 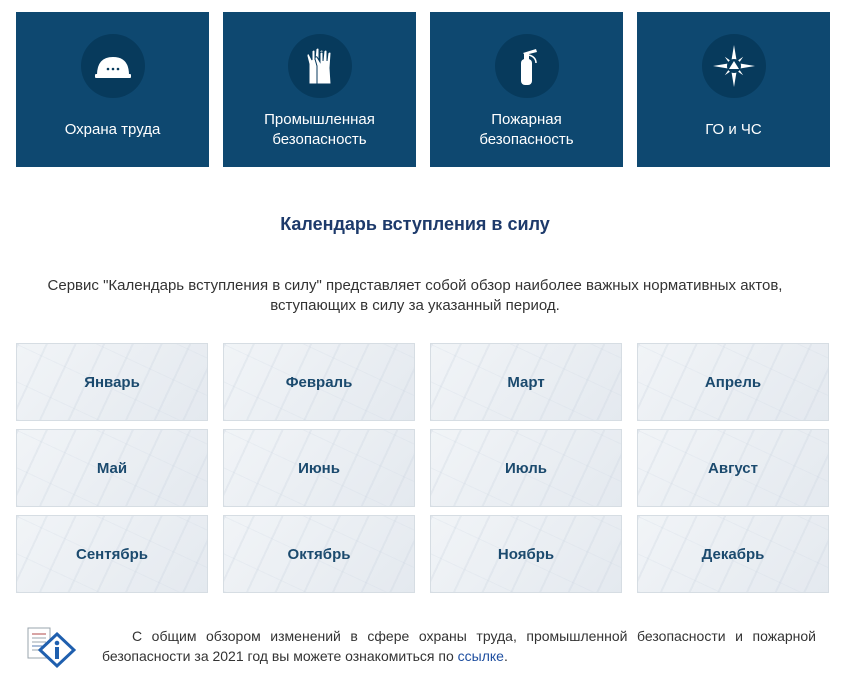 I want to click on tile-label: Охрана труда, so click(x=113, y=130).